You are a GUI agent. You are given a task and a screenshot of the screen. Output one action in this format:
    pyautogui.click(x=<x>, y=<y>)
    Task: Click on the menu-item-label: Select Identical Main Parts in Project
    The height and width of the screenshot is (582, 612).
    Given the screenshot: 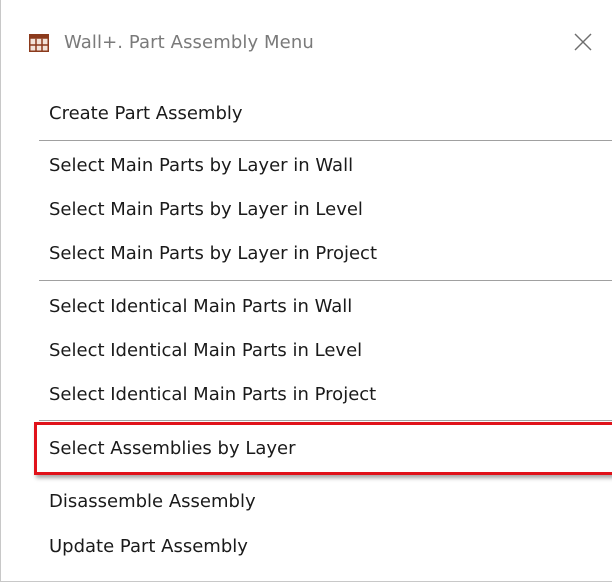 What is the action you would take?
    pyautogui.click(x=213, y=394)
    